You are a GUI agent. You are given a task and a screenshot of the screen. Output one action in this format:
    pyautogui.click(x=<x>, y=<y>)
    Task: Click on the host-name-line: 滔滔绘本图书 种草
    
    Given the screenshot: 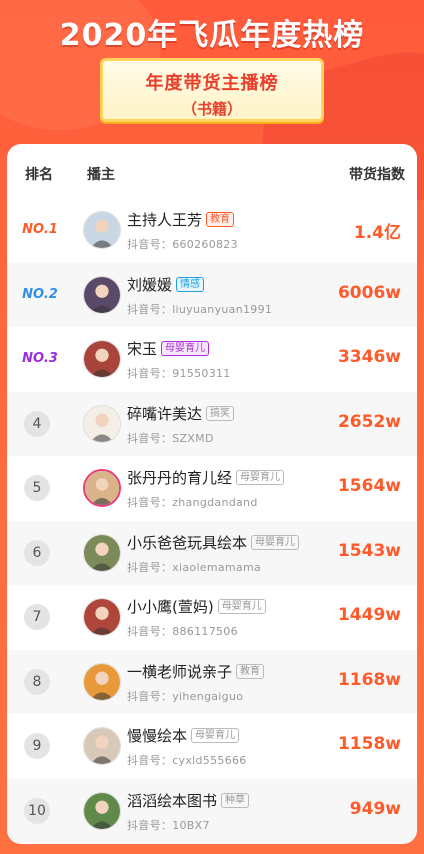 What is the action you would take?
    pyautogui.click(x=188, y=800)
    